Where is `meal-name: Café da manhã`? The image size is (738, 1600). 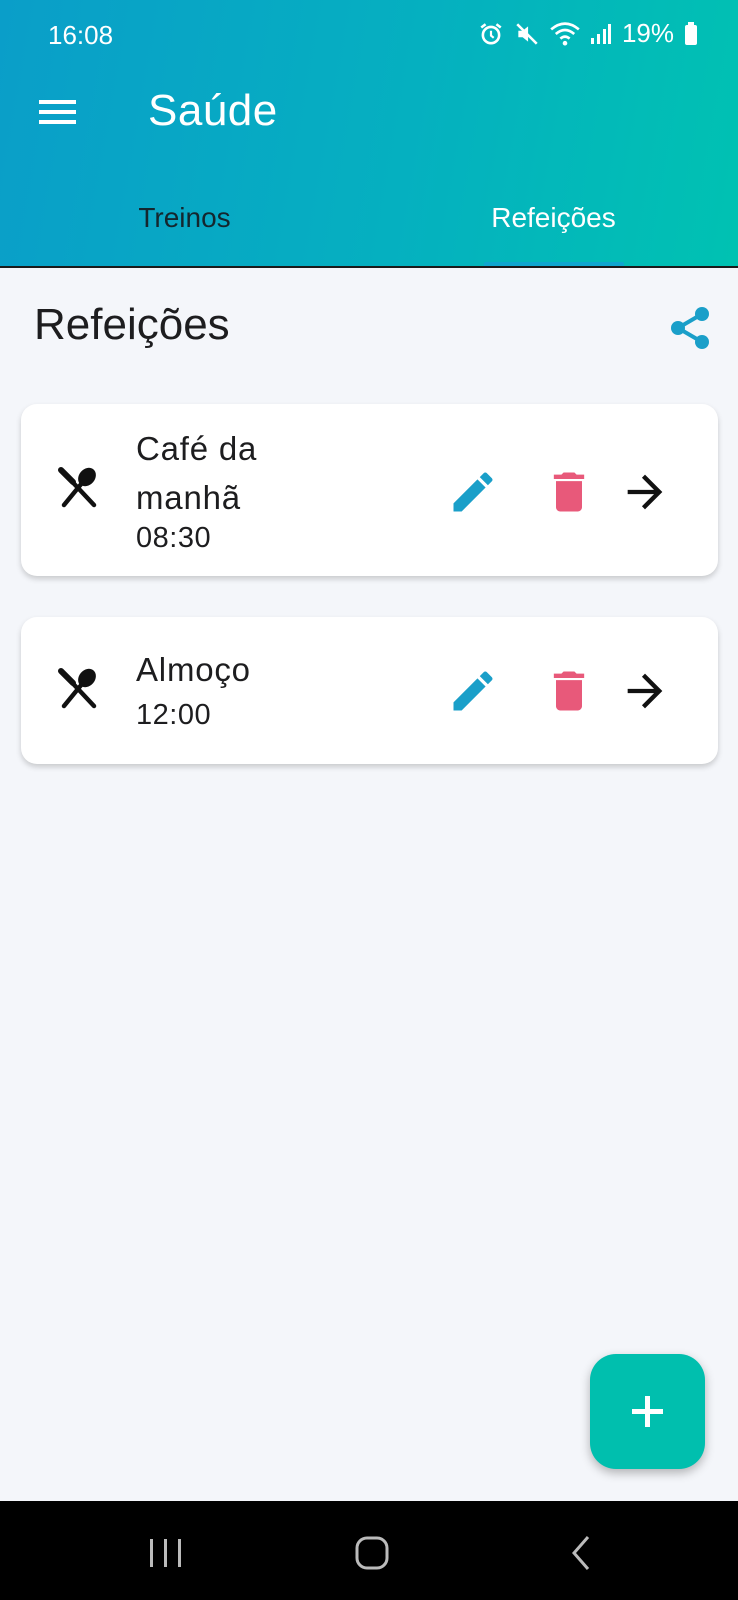 meal-name: Café da manhã is located at coordinates (197, 473).